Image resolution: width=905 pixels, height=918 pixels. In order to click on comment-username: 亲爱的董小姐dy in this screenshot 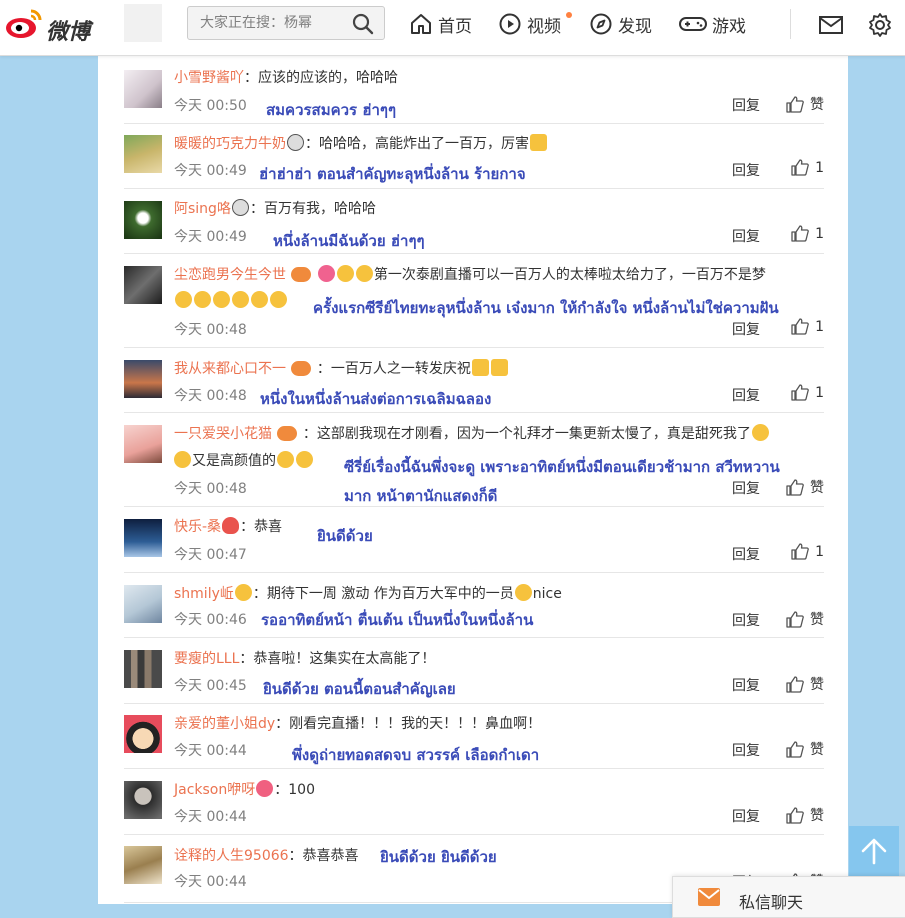, I will do `click(224, 724)`.